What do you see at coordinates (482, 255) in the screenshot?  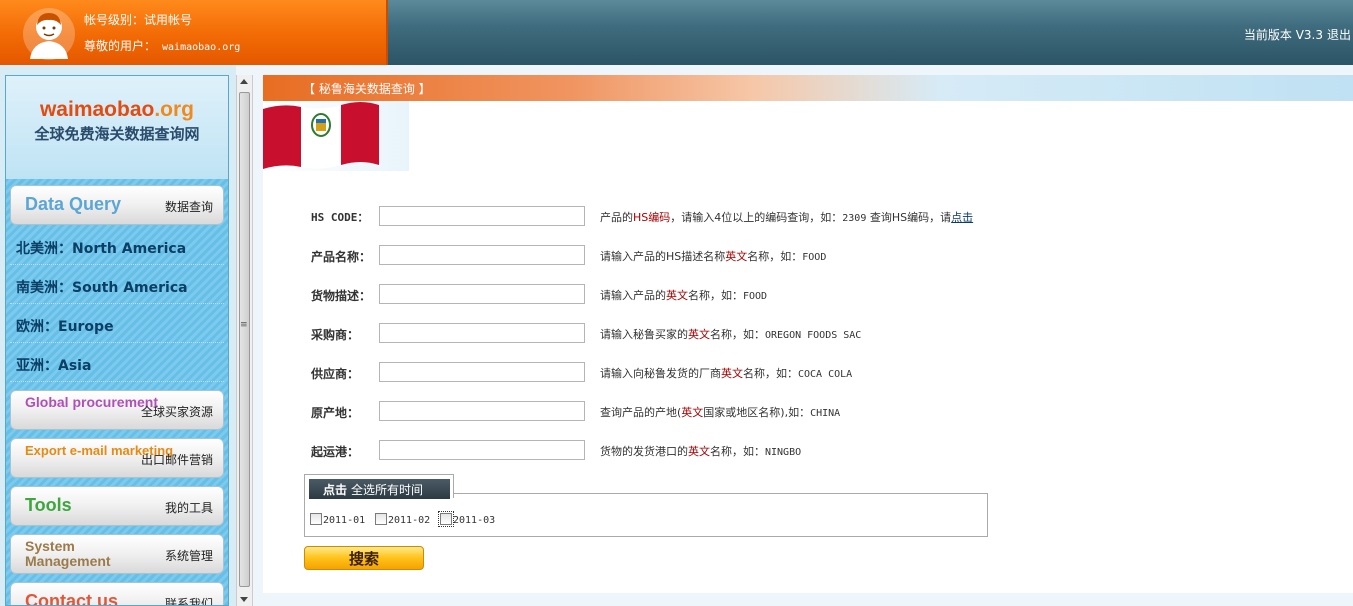 I see `product-name-input` at bounding box center [482, 255].